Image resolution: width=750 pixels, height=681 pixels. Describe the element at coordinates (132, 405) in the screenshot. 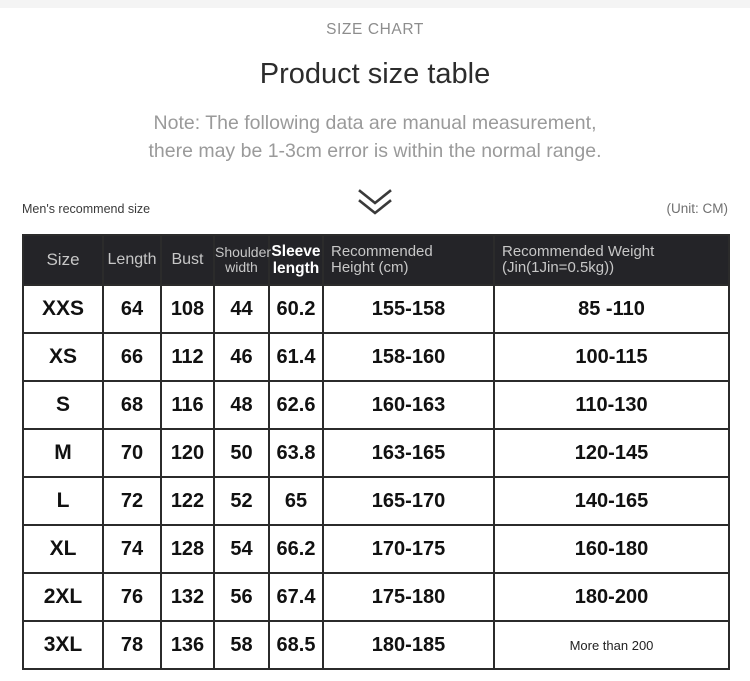

I see `cell-length: 68` at that location.